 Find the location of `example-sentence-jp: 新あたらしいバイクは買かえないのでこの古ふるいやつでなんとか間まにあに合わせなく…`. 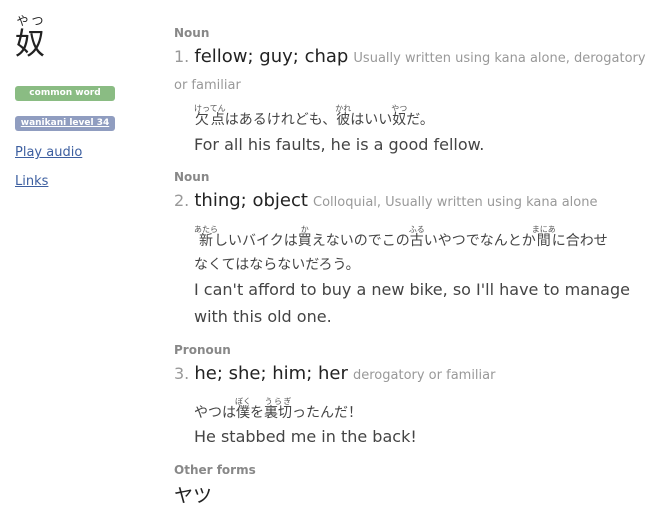

example-sentence-jp: 新あたらしいバイクは買かえないのでこの古ふるいやつでなんとか間まにあに合わせなく… is located at coordinates (404, 251).